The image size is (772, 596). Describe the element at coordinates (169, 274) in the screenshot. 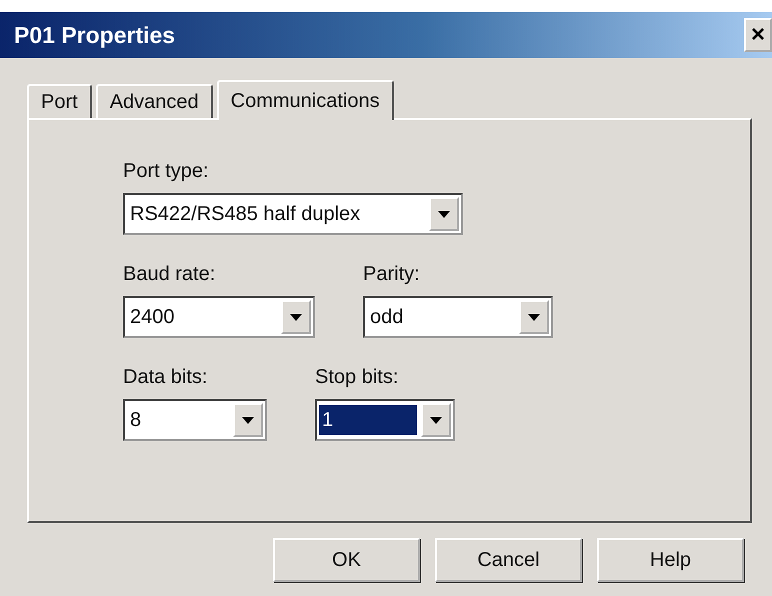

I see `field-label: Baud rate:` at that location.